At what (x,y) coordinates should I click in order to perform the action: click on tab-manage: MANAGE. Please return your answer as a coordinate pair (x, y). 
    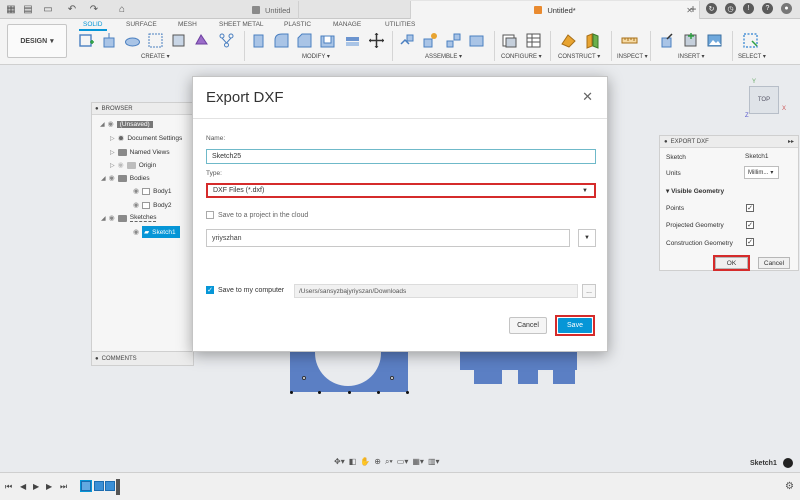
    Looking at the image, I should click on (347, 24).